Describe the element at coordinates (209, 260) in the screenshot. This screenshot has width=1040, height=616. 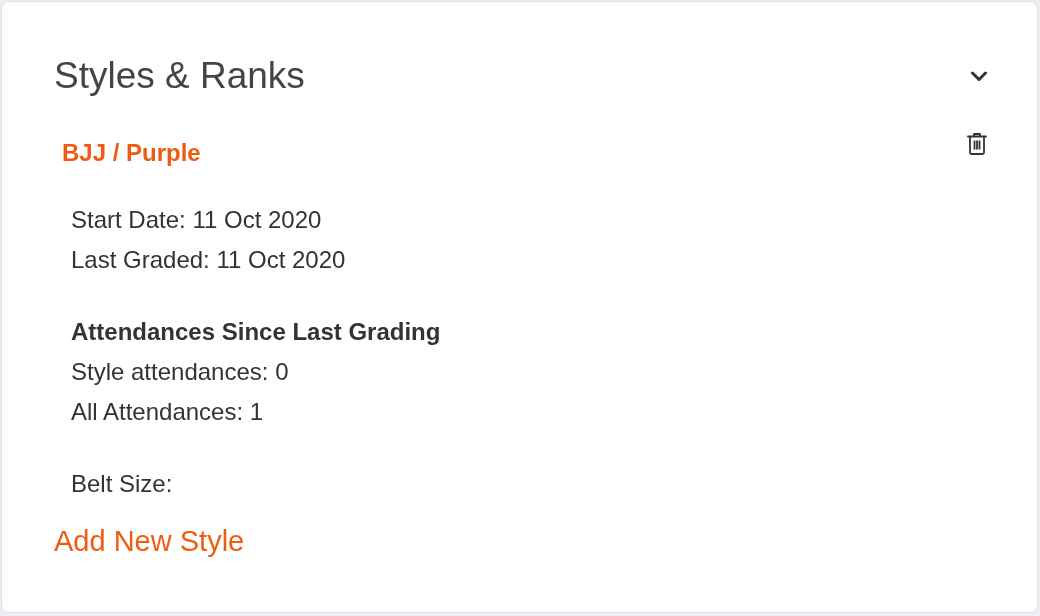
I see `date-text: Last Graded: 11 Oct 2020` at that location.